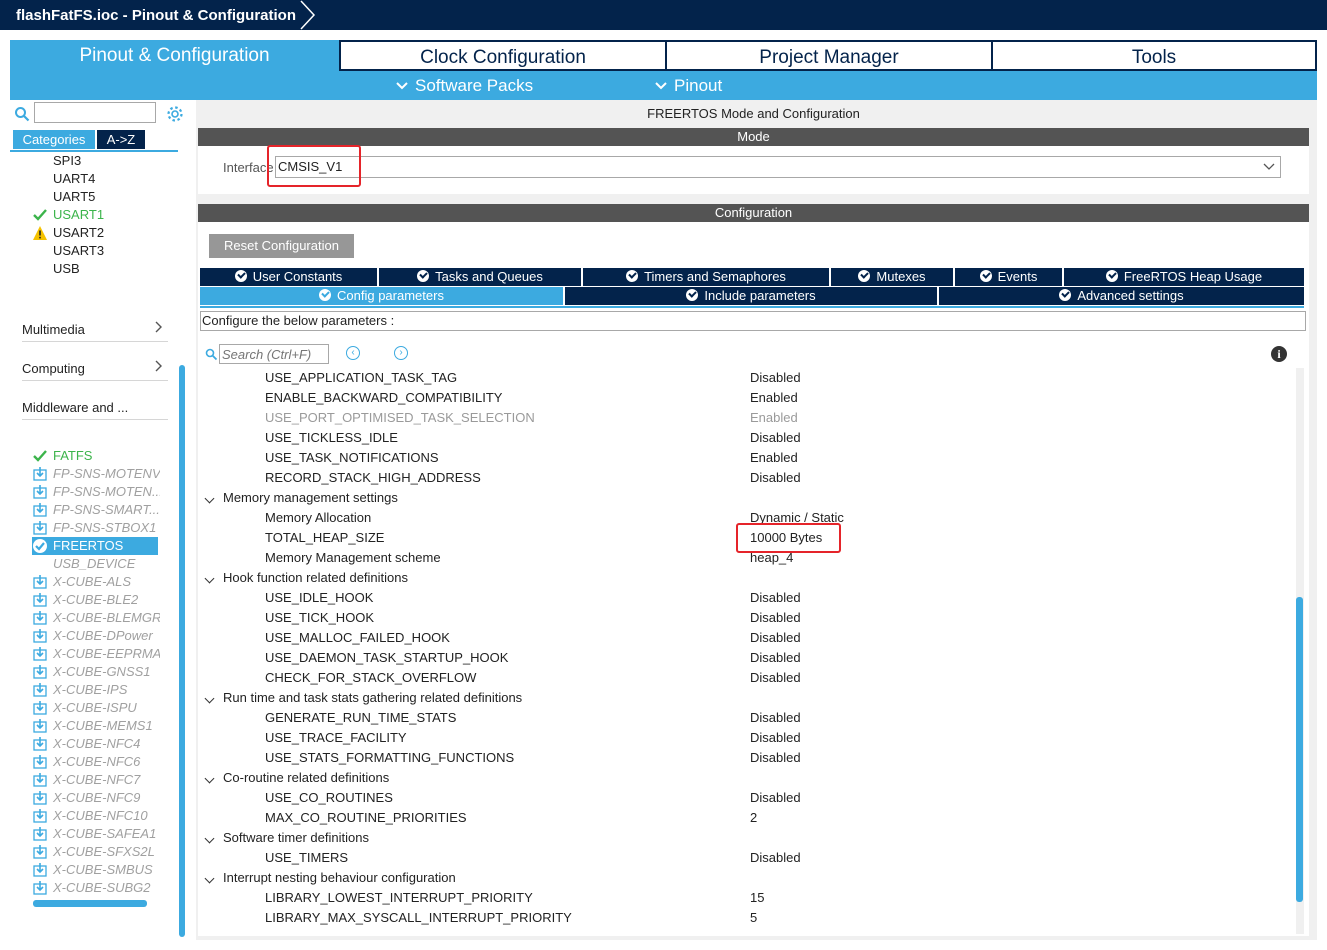 The height and width of the screenshot is (950, 1327). What do you see at coordinates (174, 55) in the screenshot?
I see `tab-pinout-configuration: Pinout & Configuration` at bounding box center [174, 55].